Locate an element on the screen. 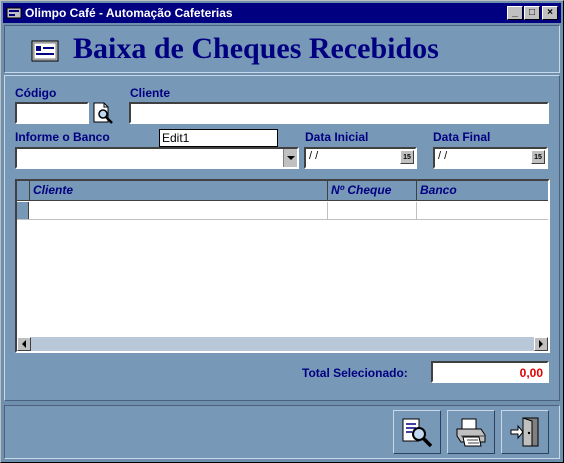 The image size is (564, 463). horizontal-scrollbar is located at coordinates (282, 344).